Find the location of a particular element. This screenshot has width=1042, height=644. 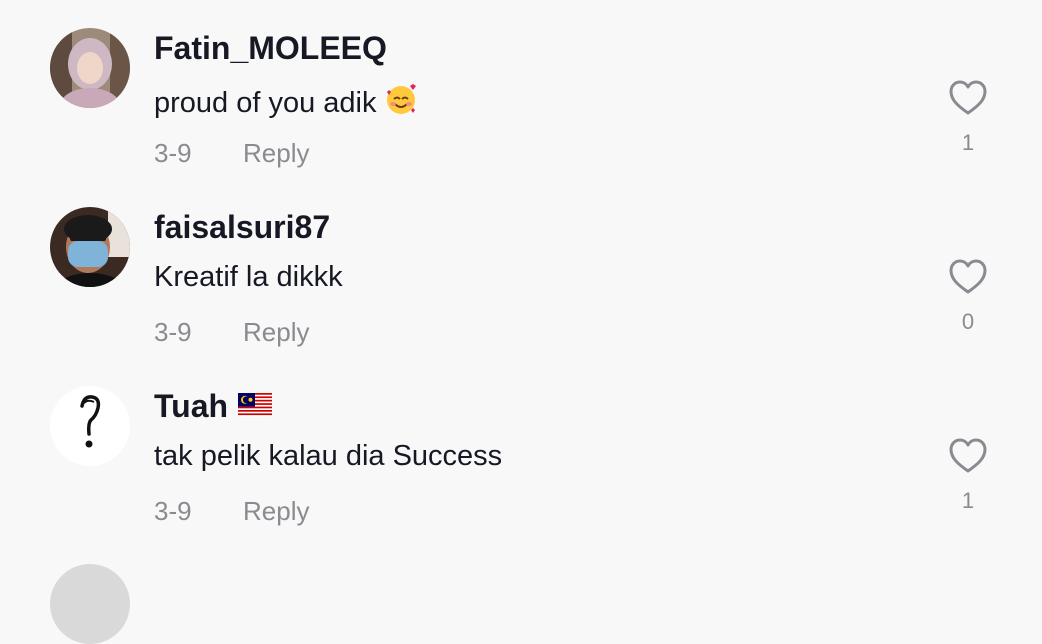

comment-text-label: tak pelik kalau dia Success is located at coordinates (328, 456).